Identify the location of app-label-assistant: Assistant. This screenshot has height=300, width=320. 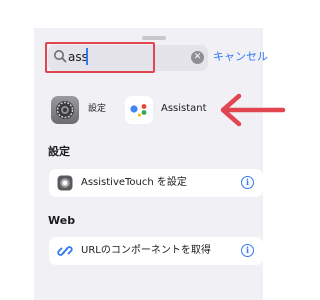
(184, 109).